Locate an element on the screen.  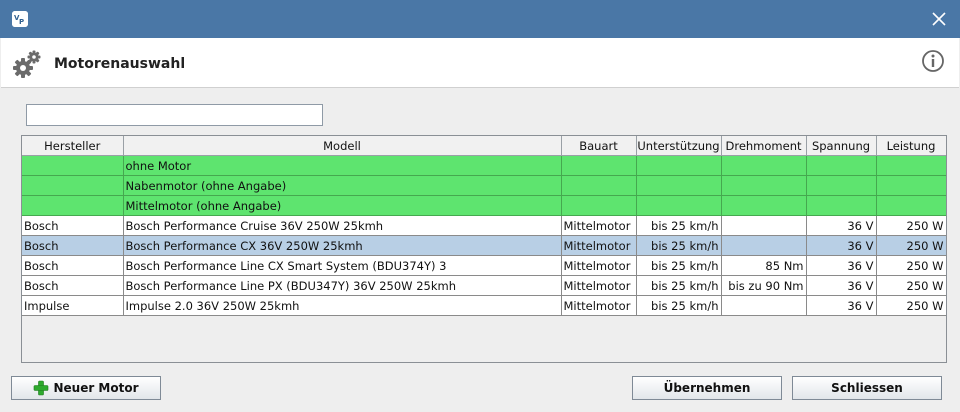
apply-label: Übernehmen is located at coordinates (707, 388).